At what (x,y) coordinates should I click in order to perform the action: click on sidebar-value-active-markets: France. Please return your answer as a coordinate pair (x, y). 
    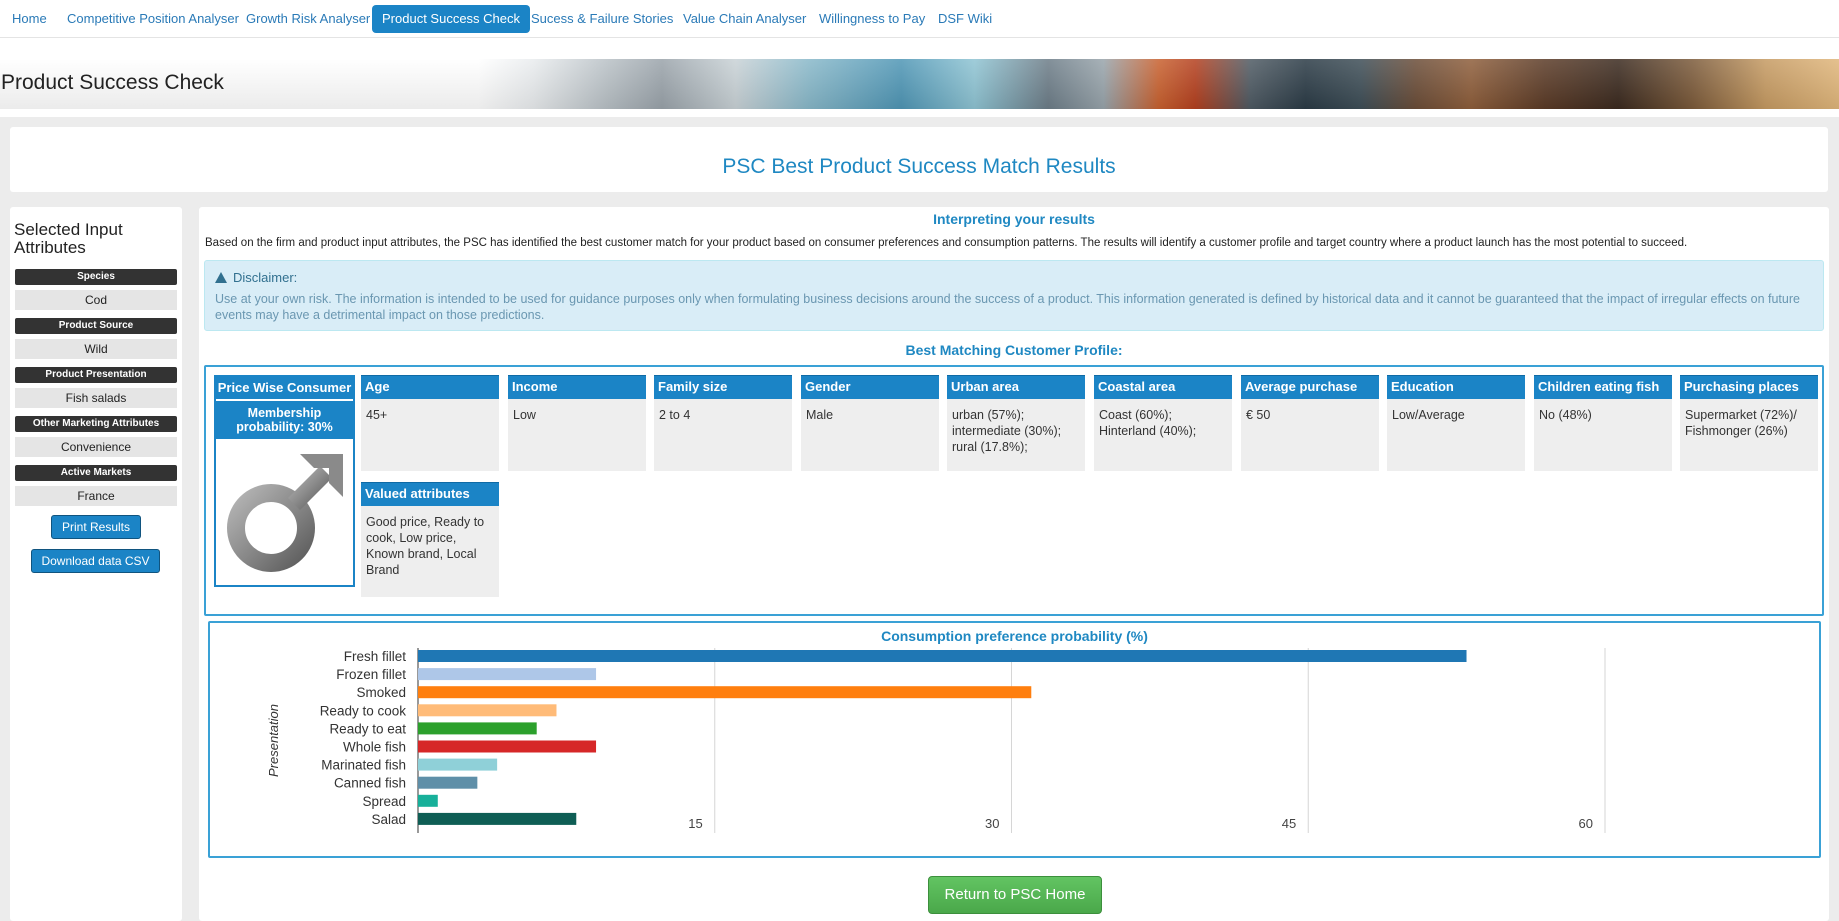
    Looking at the image, I should click on (96, 496).